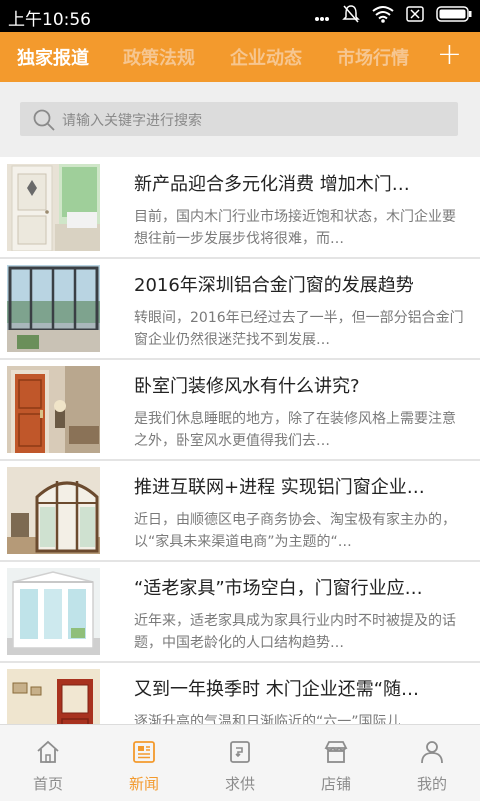 This screenshot has width=480, height=801. I want to click on tab-policy-regulations: 政策法规, so click(159, 57).